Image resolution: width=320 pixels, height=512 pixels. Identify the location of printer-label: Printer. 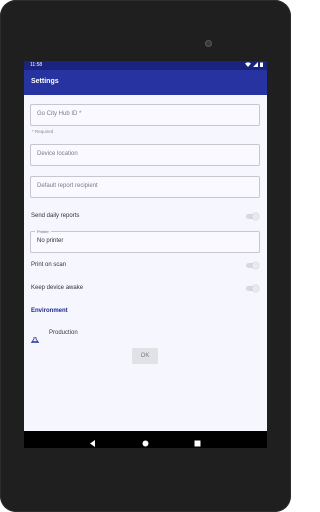
(43, 231).